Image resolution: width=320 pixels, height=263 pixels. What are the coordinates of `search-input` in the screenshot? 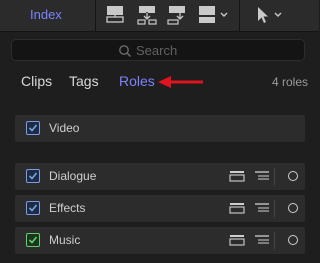 It's located at (216, 50).